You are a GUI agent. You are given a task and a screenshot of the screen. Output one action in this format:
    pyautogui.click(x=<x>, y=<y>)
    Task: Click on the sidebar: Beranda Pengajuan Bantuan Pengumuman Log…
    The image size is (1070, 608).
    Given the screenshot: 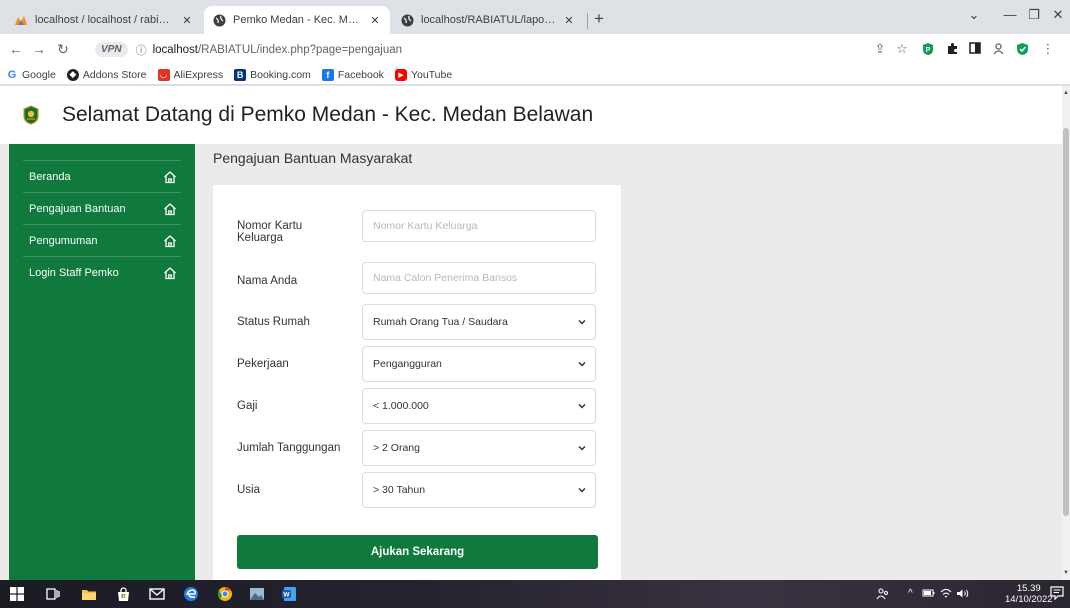 What is the action you would take?
    pyautogui.click(x=102, y=362)
    